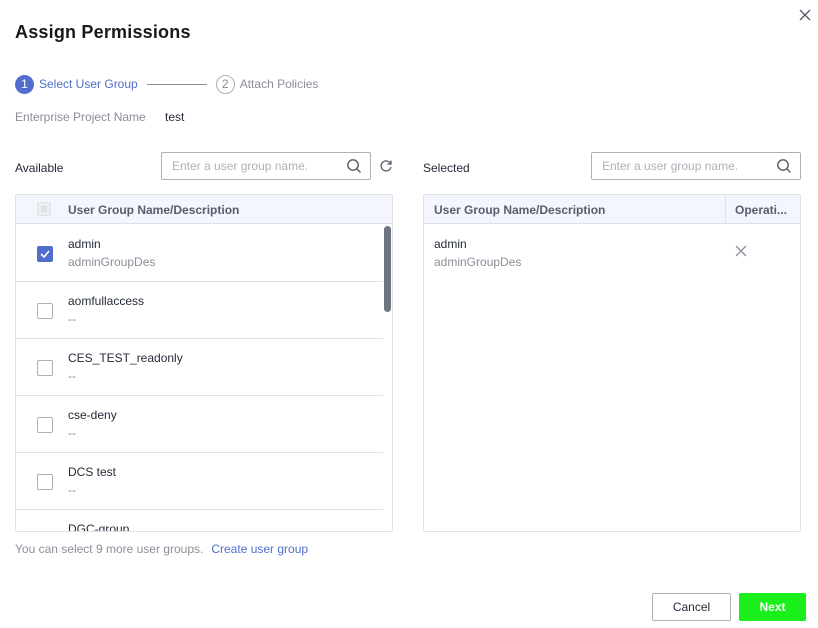 Image resolution: width=818 pixels, height=628 pixels. I want to click on list-item: aomfullaccess --, so click(199, 310).